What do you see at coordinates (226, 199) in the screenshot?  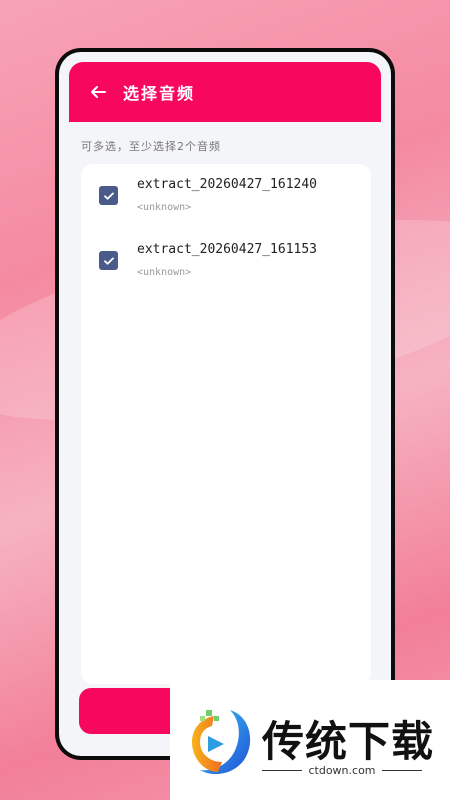 I see `list-item: extract_20260427_161240 <unknown>` at bounding box center [226, 199].